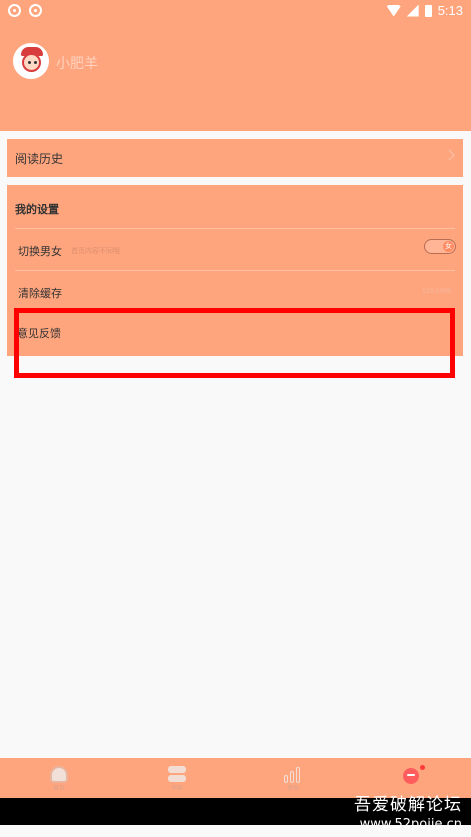 The width and height of the screenshot is (471, 837). What do you see at coordinates (428, 10) in the screenshot?
I see `battery-icon` at bounding box center [428, 10].